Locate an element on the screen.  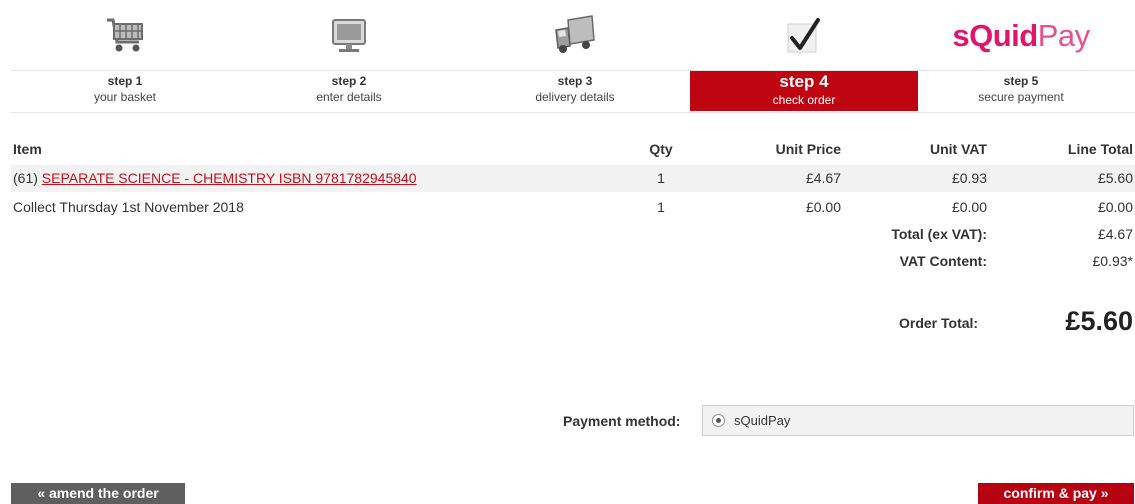
step-3: step 3 delivery details is located at coordinates (575, 56).